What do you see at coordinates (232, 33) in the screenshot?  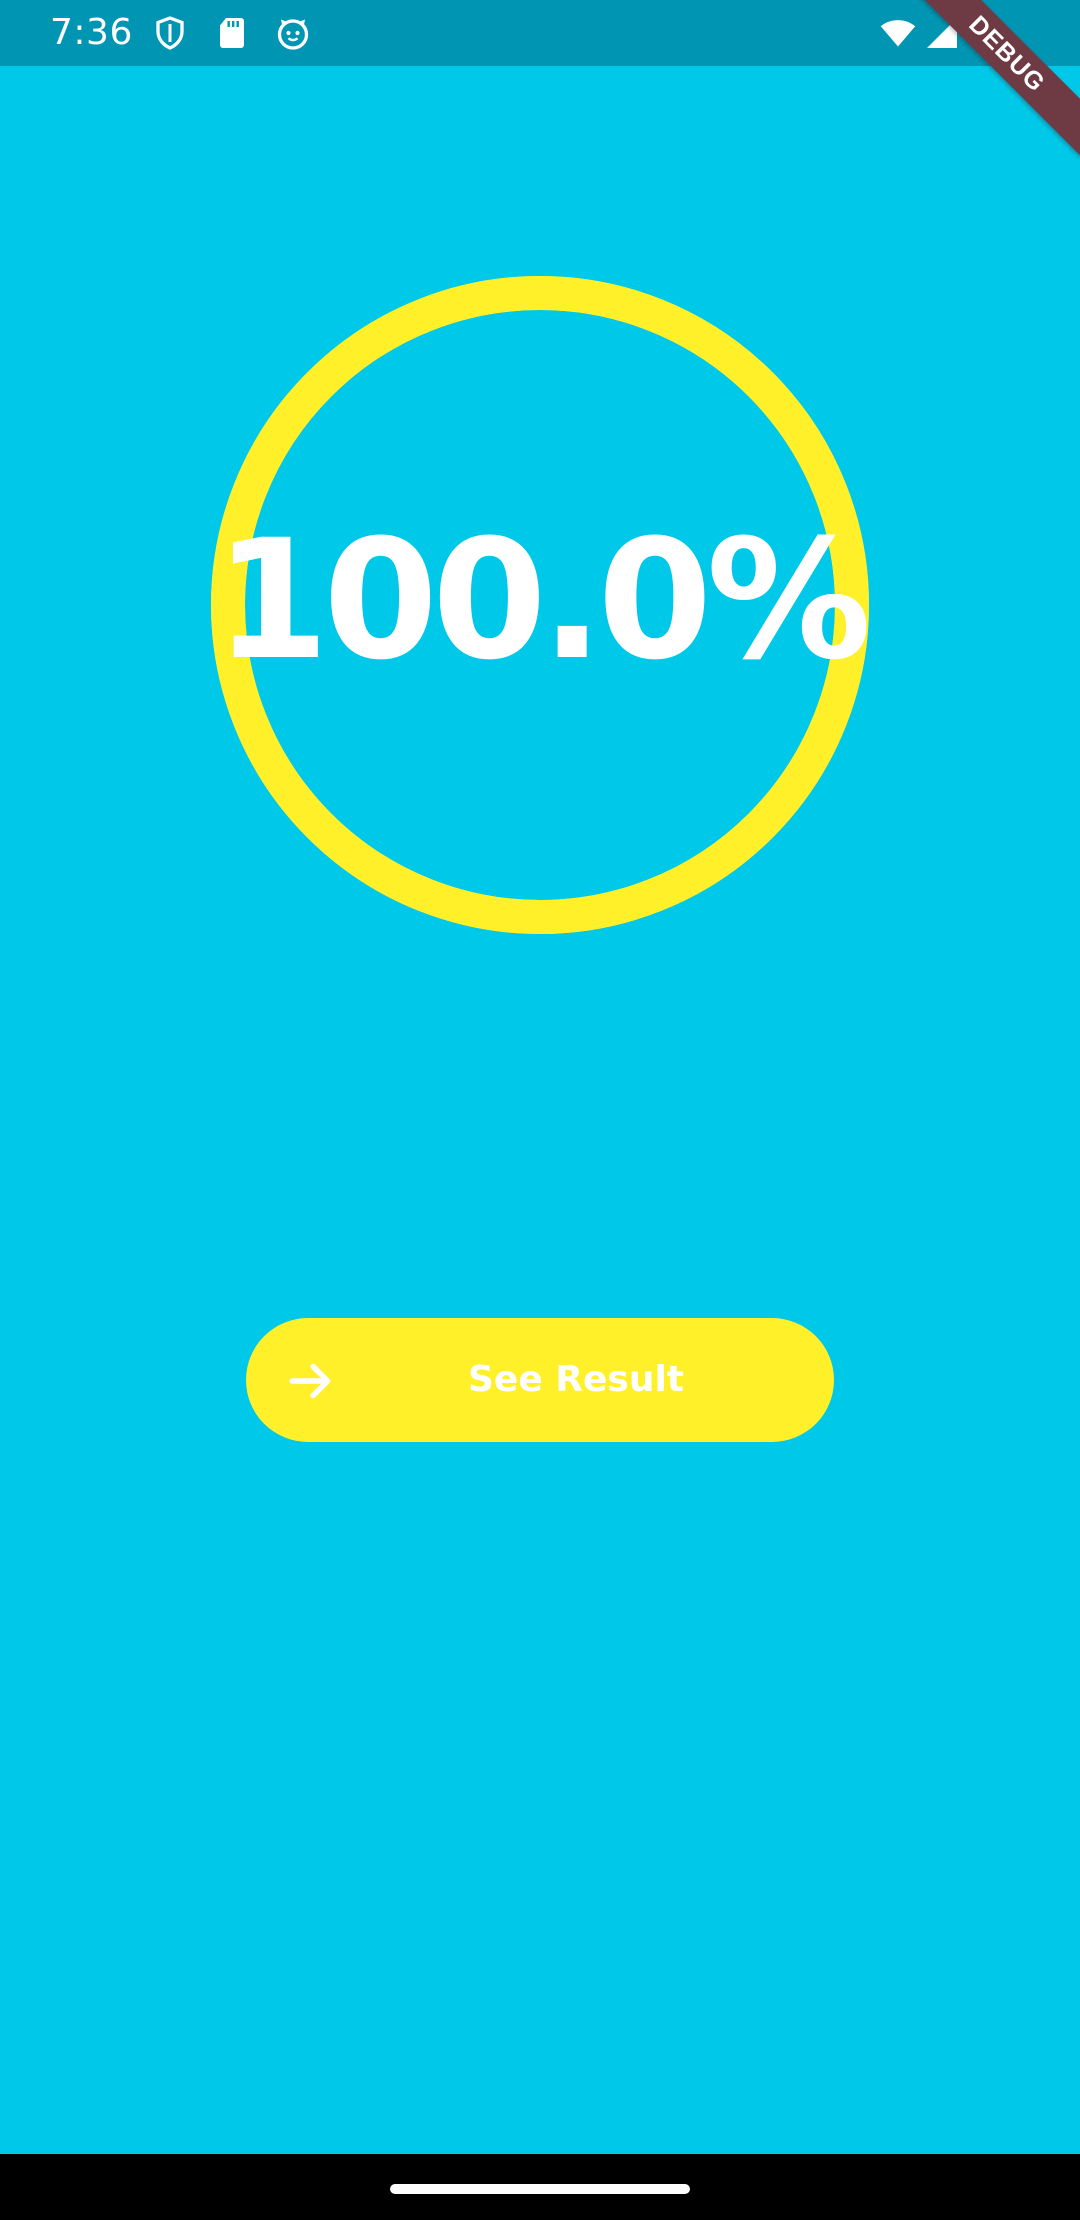 I see `sd-card-icon` at bounding box center [232, 33].